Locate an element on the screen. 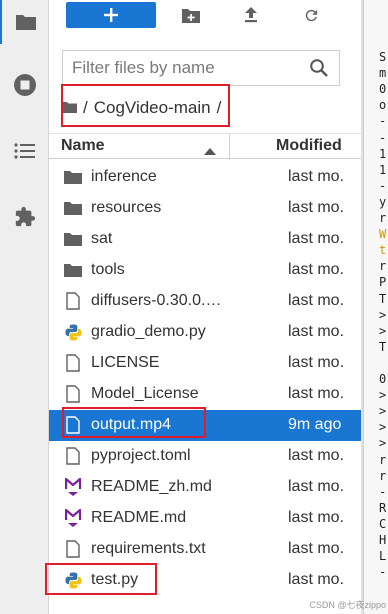  file-row-requirements: requirements.txt last mo. is located at coordinates (205, 549).